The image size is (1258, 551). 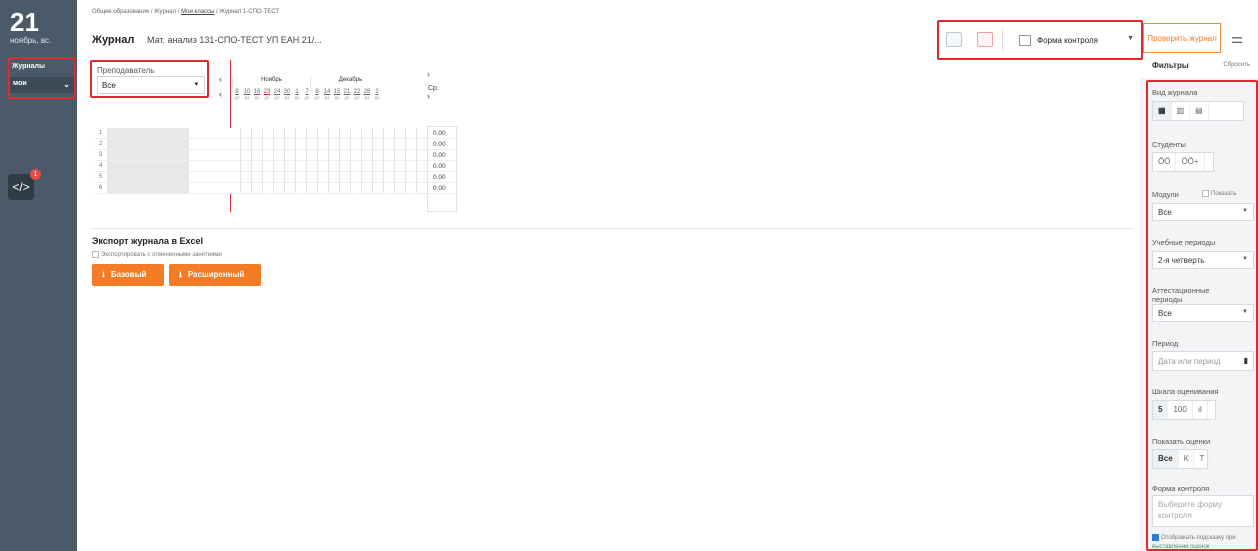 What do you see at coordinates (1187, 459) in the screenshot?
I see `grades-option: К` at bounding box center [1187, 459].